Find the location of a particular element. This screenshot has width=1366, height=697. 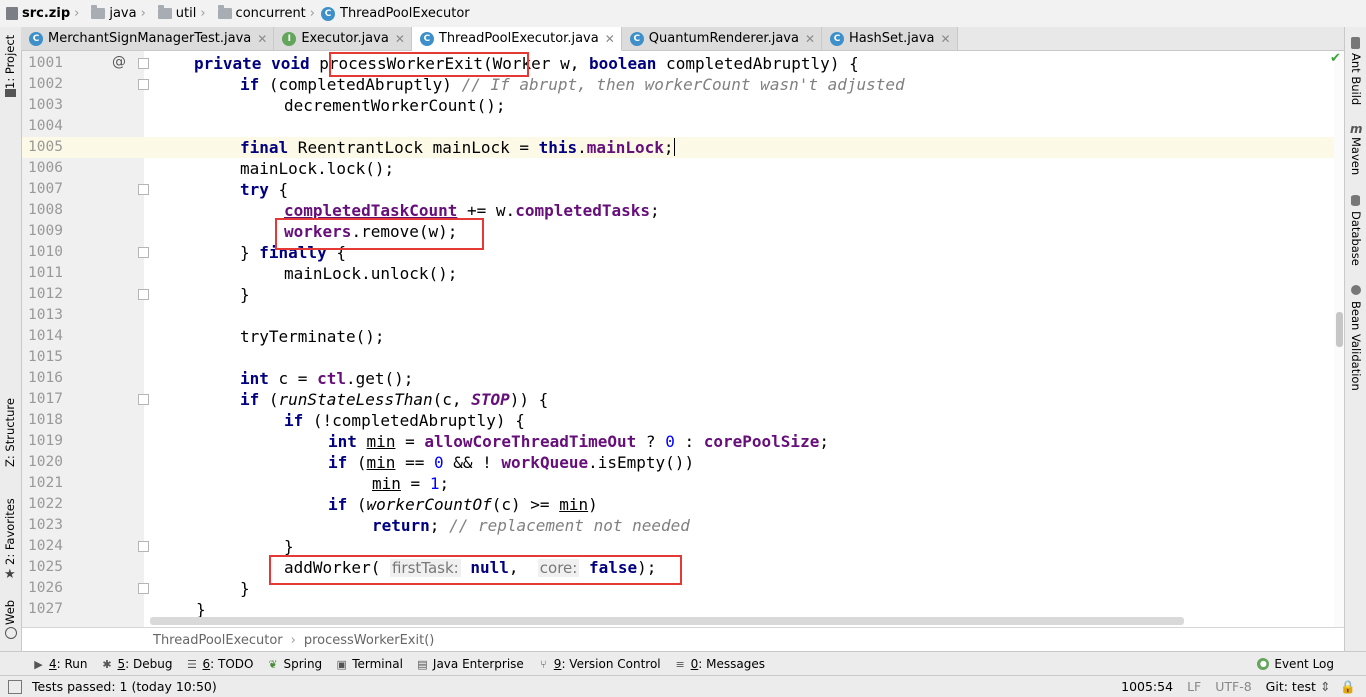

project-icon is located at coordinates (10, 93).